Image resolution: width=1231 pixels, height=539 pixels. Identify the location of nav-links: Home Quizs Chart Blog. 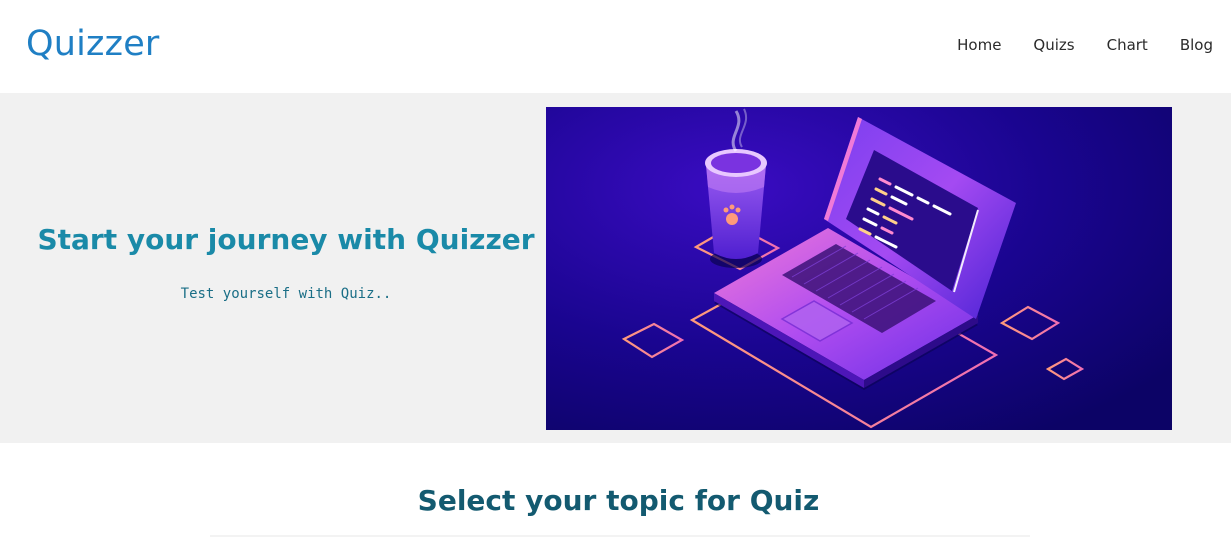
(1085, 45).